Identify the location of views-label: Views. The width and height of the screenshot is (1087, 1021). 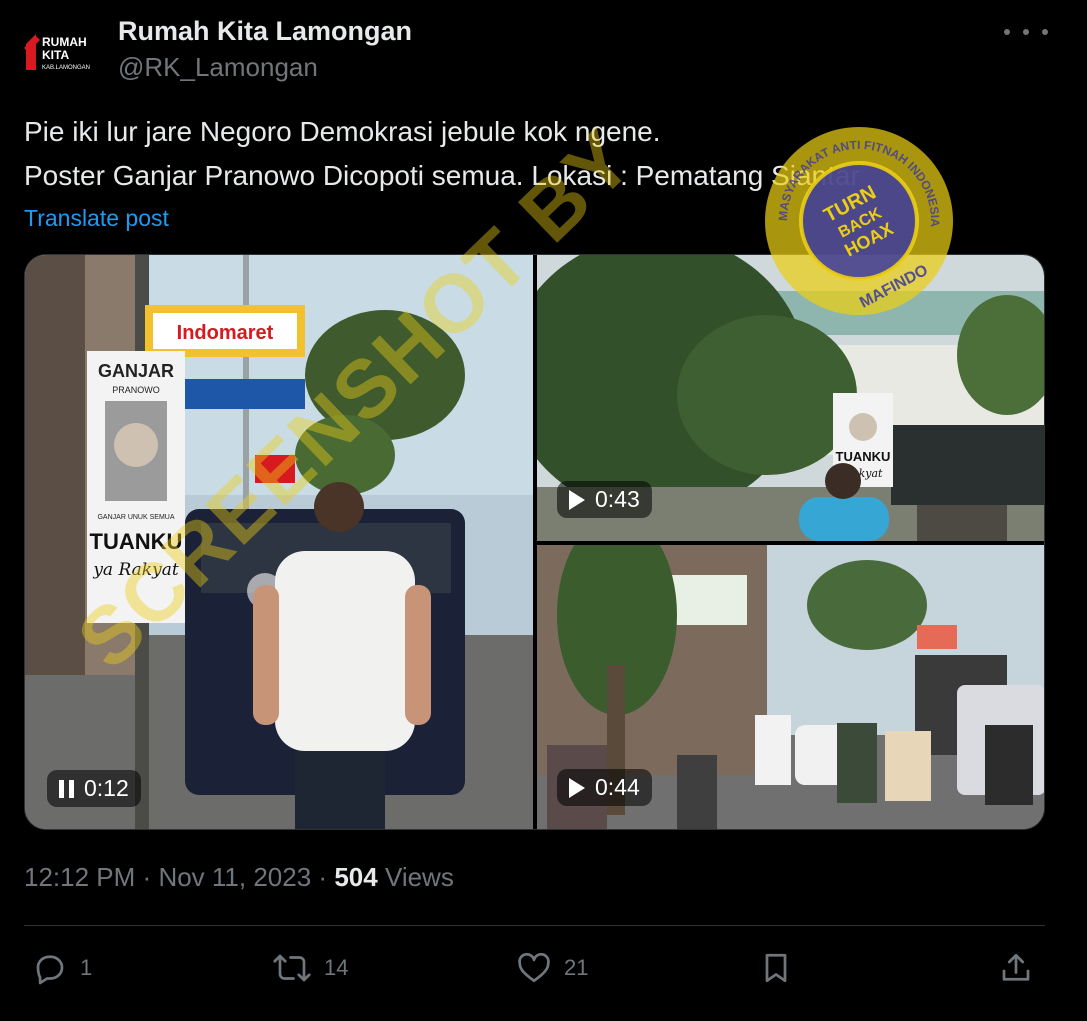
(419, 877).